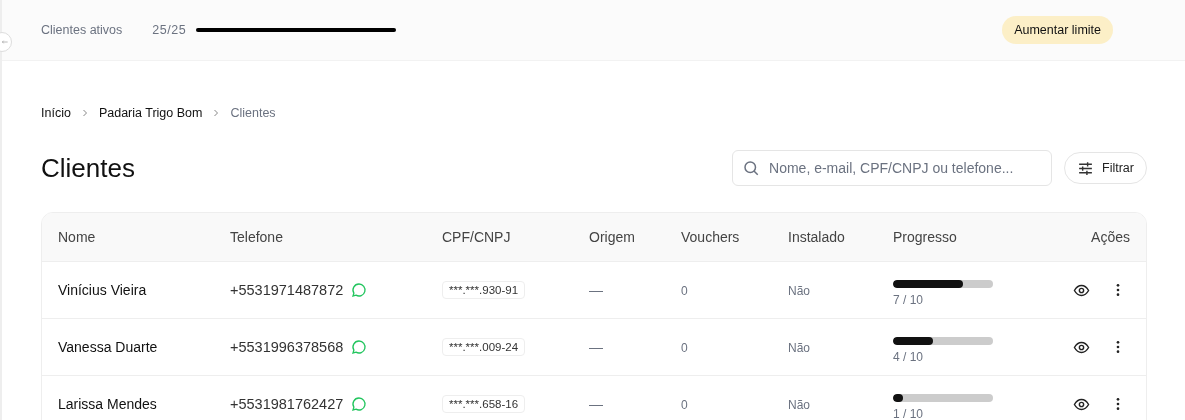 The width and height of the screenshot is (1185, 420). Describe the element at coordinates (287, 404) in the screenshot. I see `table-cell: +5531981762427` at that location.